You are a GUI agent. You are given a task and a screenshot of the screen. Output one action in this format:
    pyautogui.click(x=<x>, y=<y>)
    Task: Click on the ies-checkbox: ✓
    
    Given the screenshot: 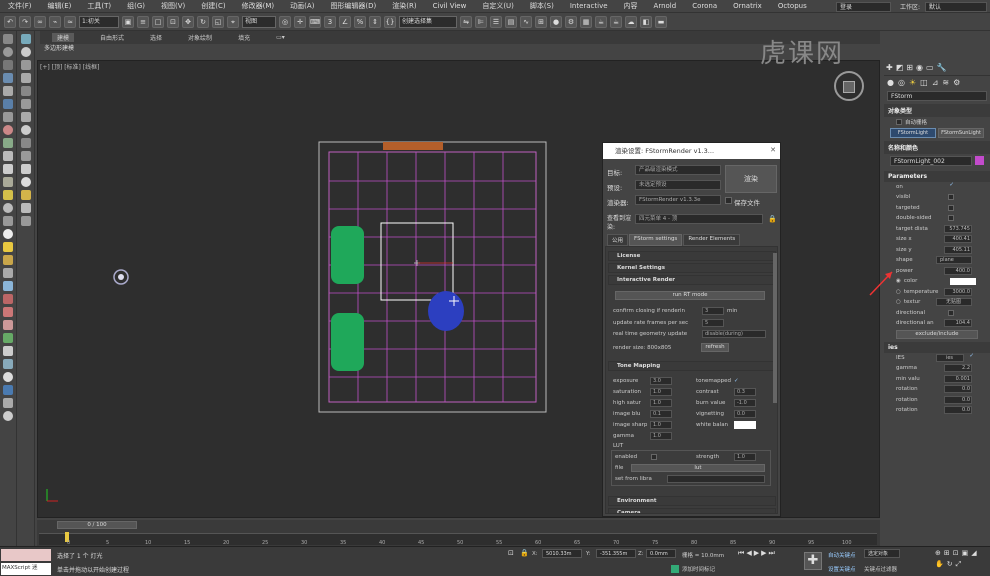 What is the action you would take?
    pyautogui.click(x=971, y=356)
    